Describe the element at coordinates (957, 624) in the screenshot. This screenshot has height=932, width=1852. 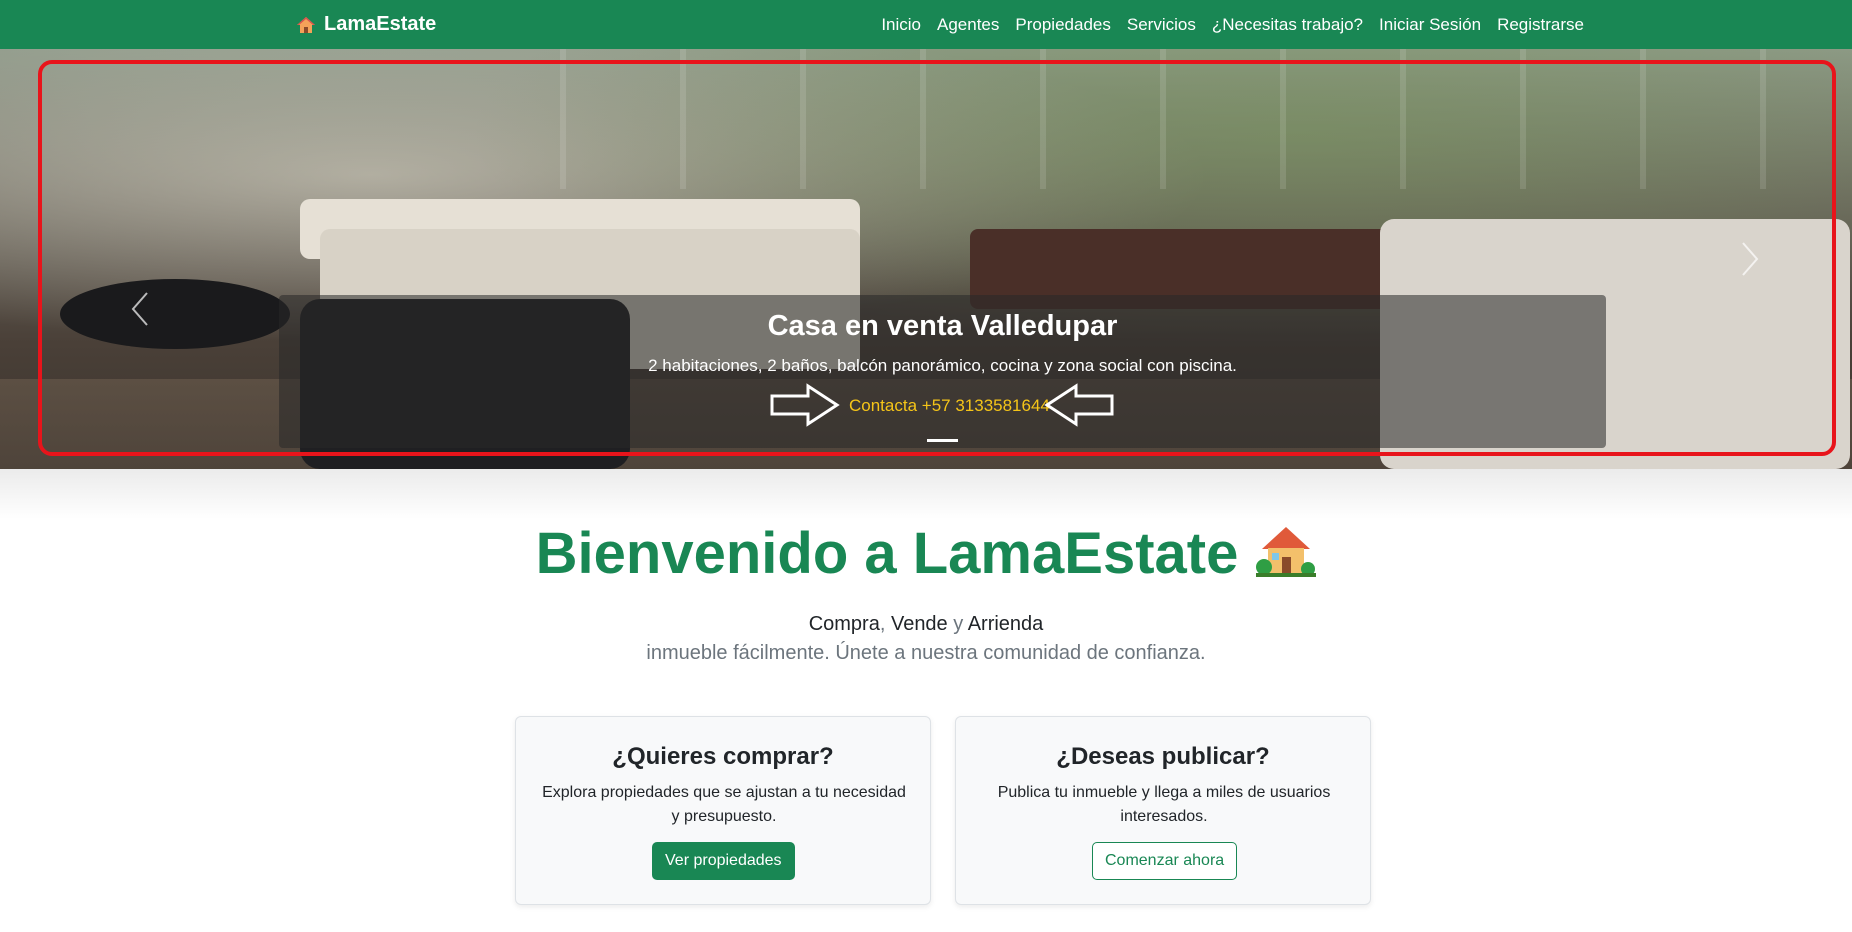
I see `tagline-separator: y` at that location.